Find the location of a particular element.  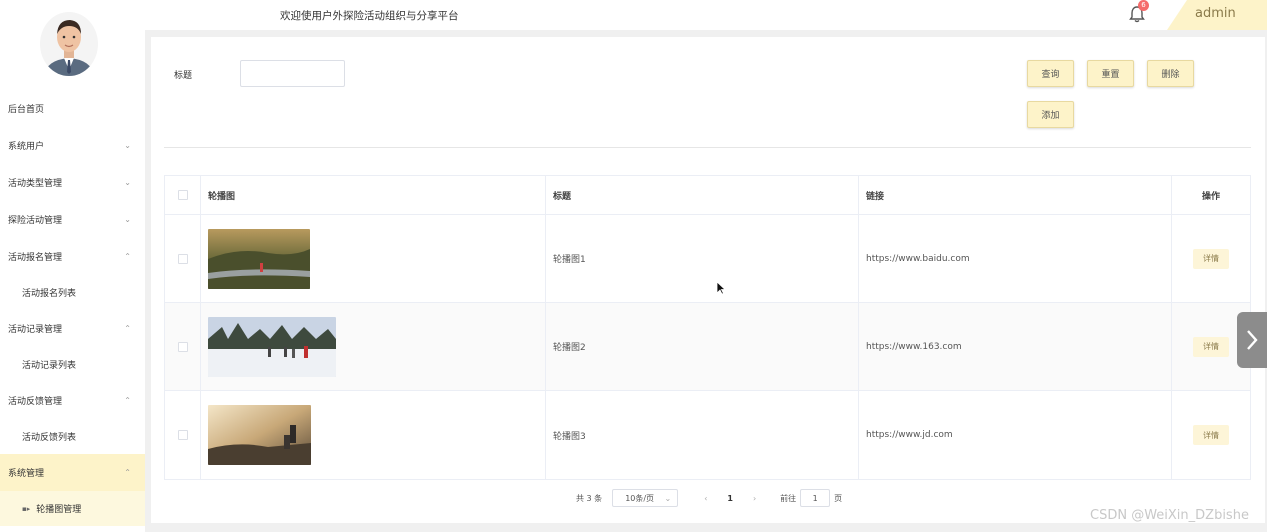

title-cell: 轮播图3 is located at coordinates (702, 435).